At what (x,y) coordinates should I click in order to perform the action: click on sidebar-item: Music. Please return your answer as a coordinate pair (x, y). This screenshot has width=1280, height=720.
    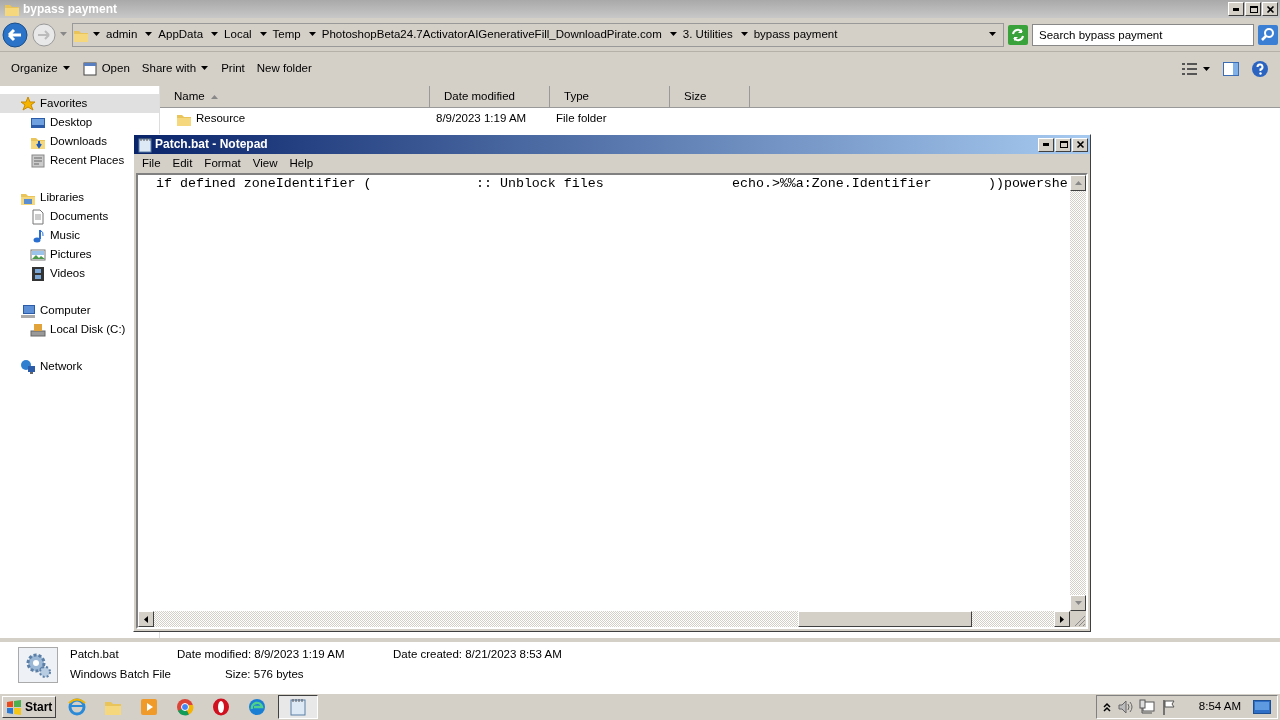
    Looking at the image, I should click on (42, 235).